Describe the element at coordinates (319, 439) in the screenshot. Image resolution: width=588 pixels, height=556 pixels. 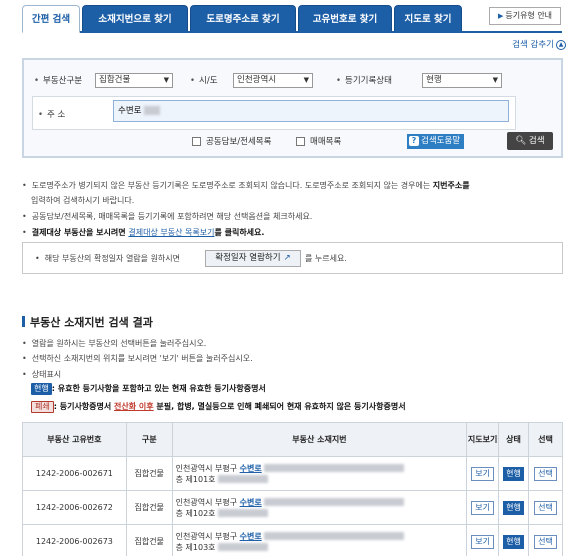
I see `header-address: 부동산 소재지번` at that location.